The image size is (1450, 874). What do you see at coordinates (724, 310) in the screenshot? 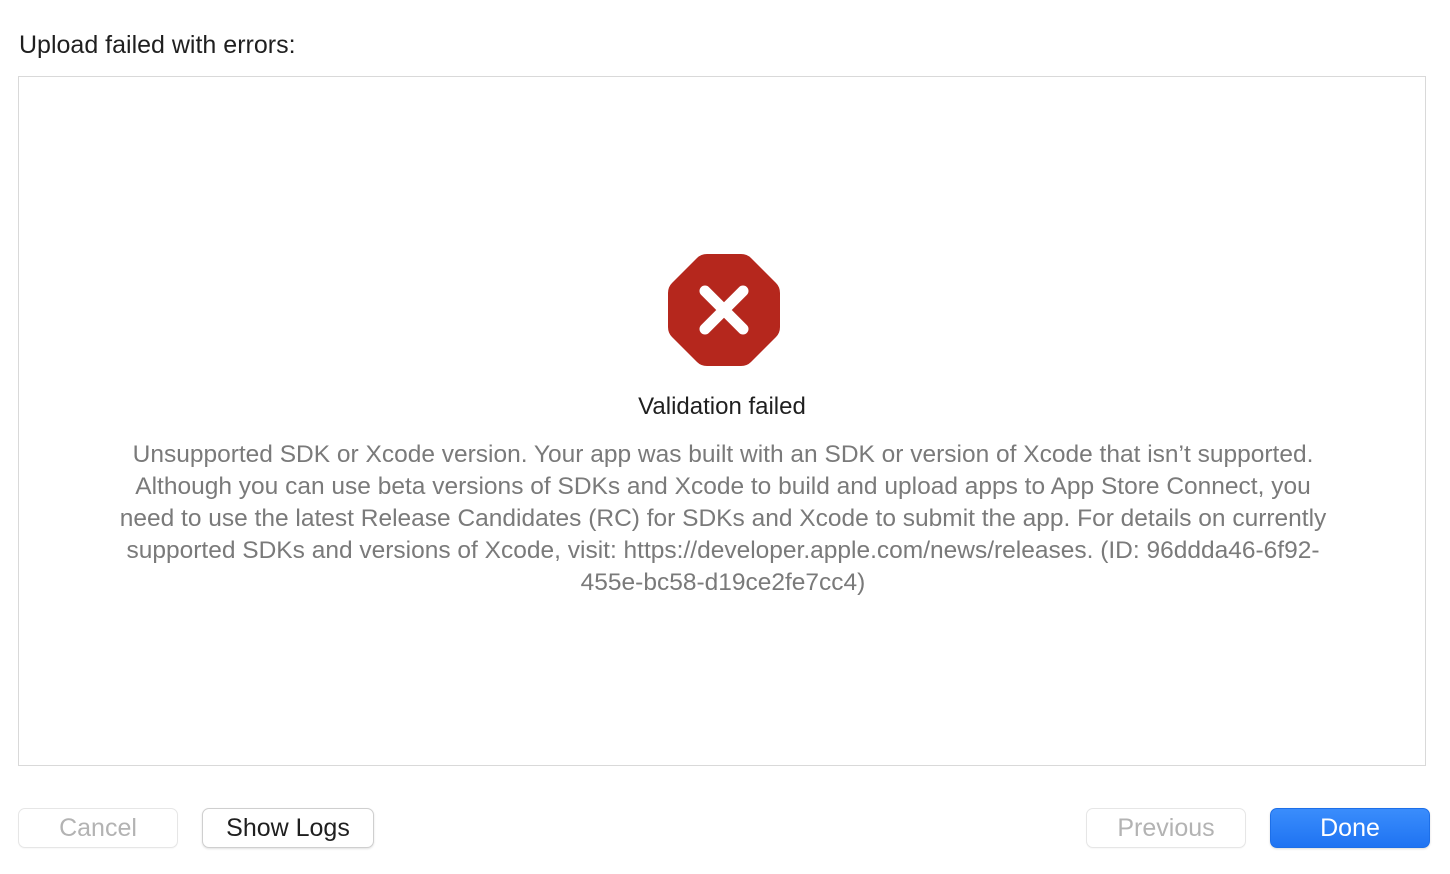
I see `error-octagon-icon` at bounding box center [724, 310].